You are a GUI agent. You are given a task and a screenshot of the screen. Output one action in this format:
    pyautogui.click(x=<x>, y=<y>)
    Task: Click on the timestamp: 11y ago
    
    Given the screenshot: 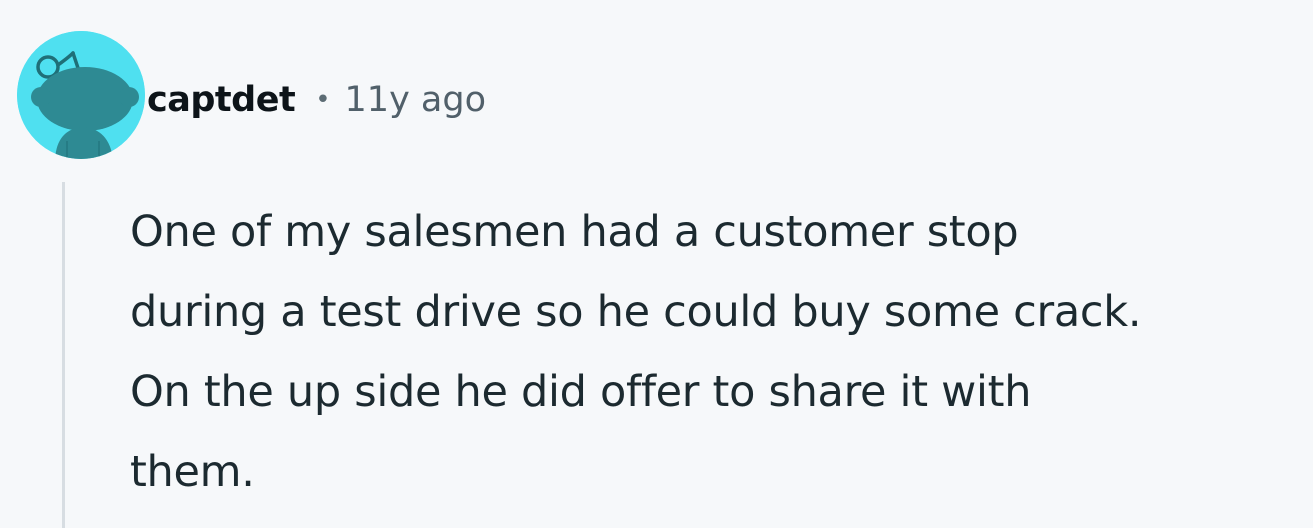 What is the action you would take?
    pyautogui.click(x=415, y=100)
    